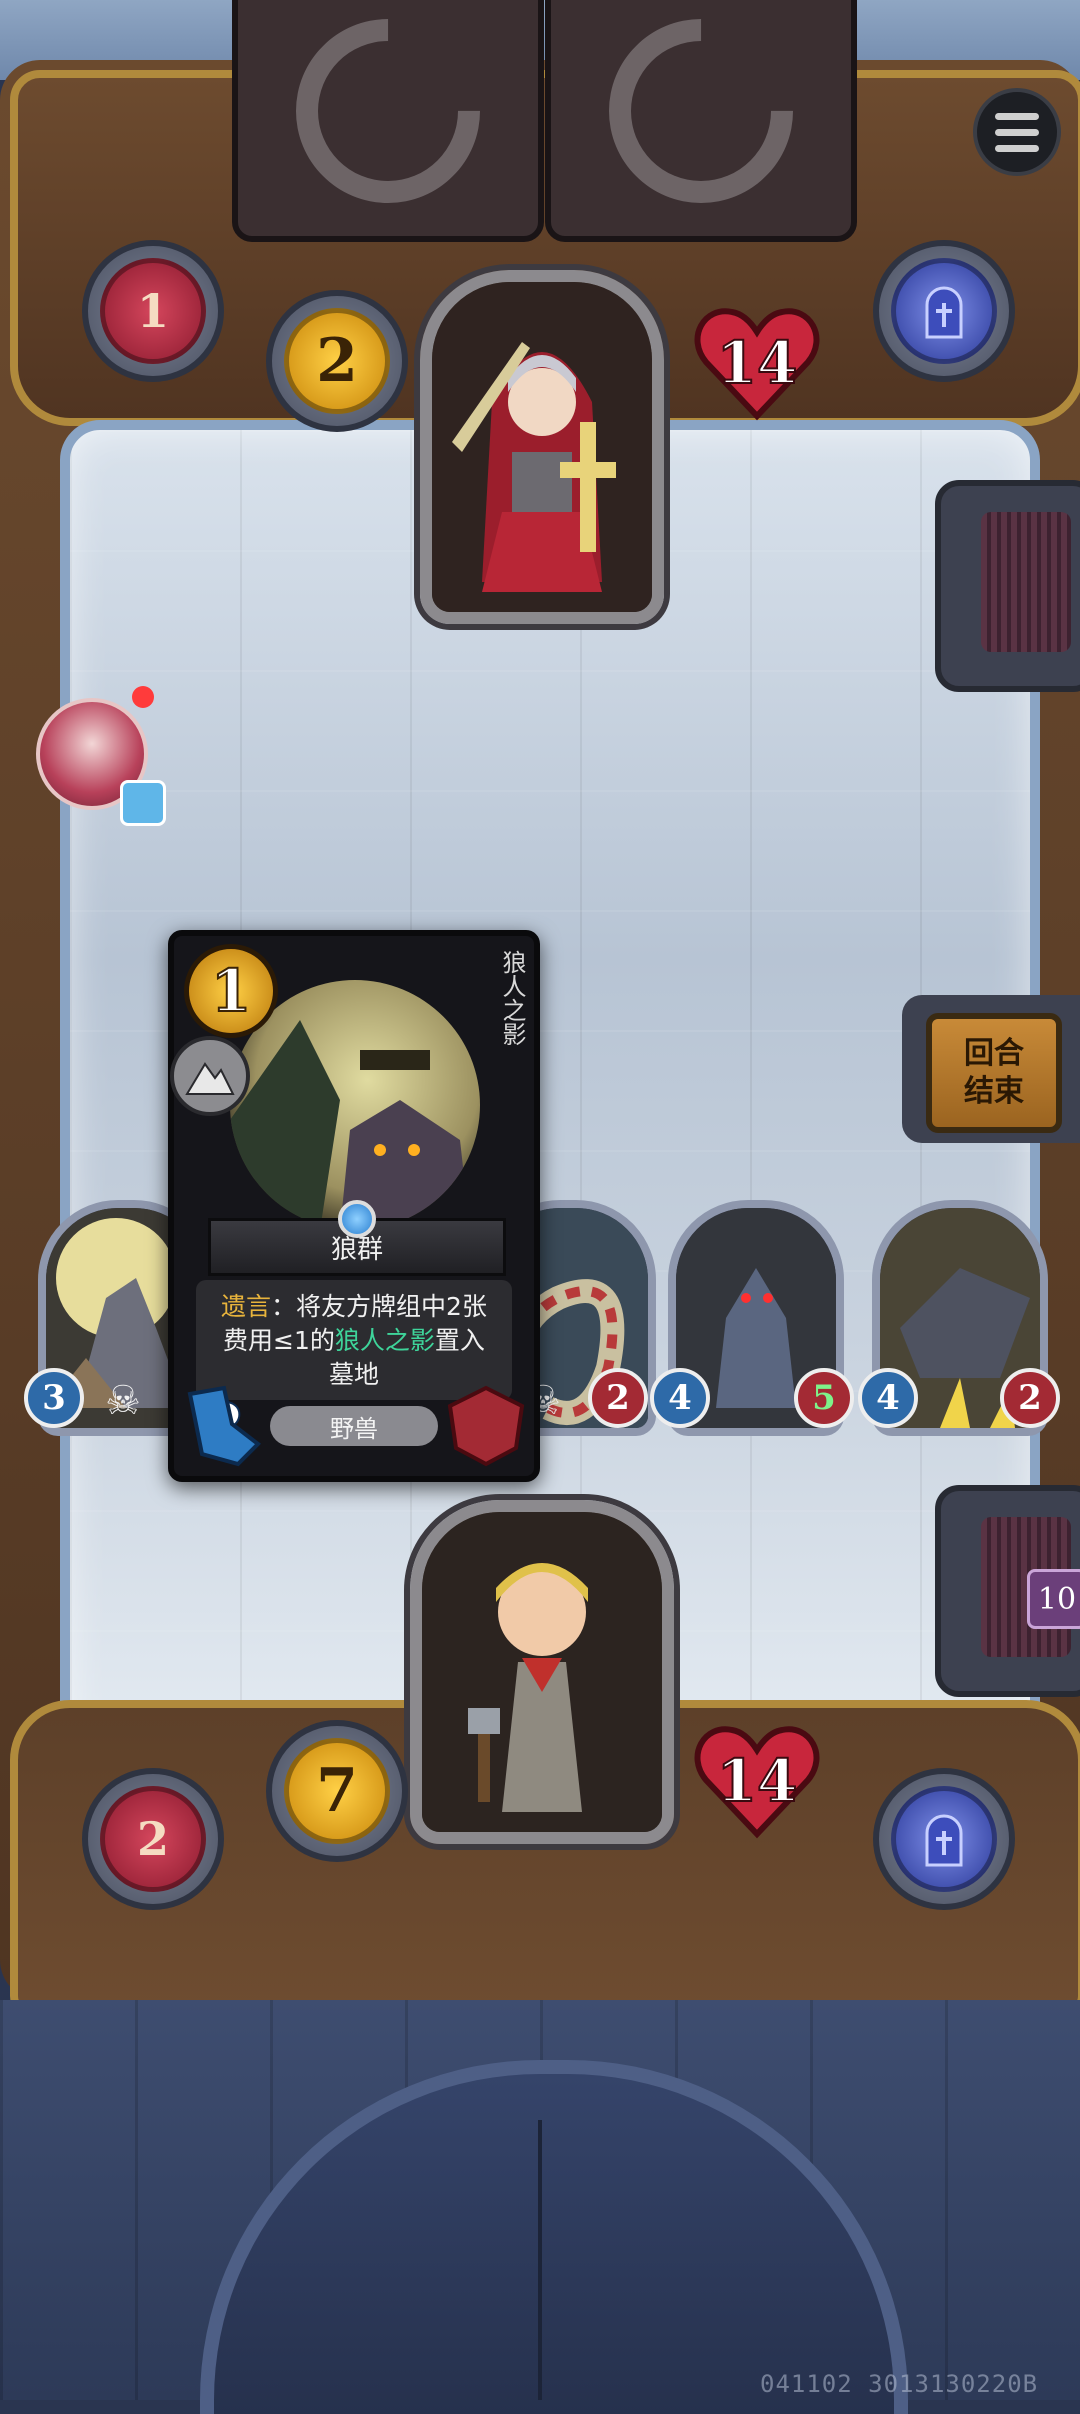 Image resolution: width=1080 pixels, height=2414 pixels. I want to click on player-health-value: 14, so click(757, 1781).